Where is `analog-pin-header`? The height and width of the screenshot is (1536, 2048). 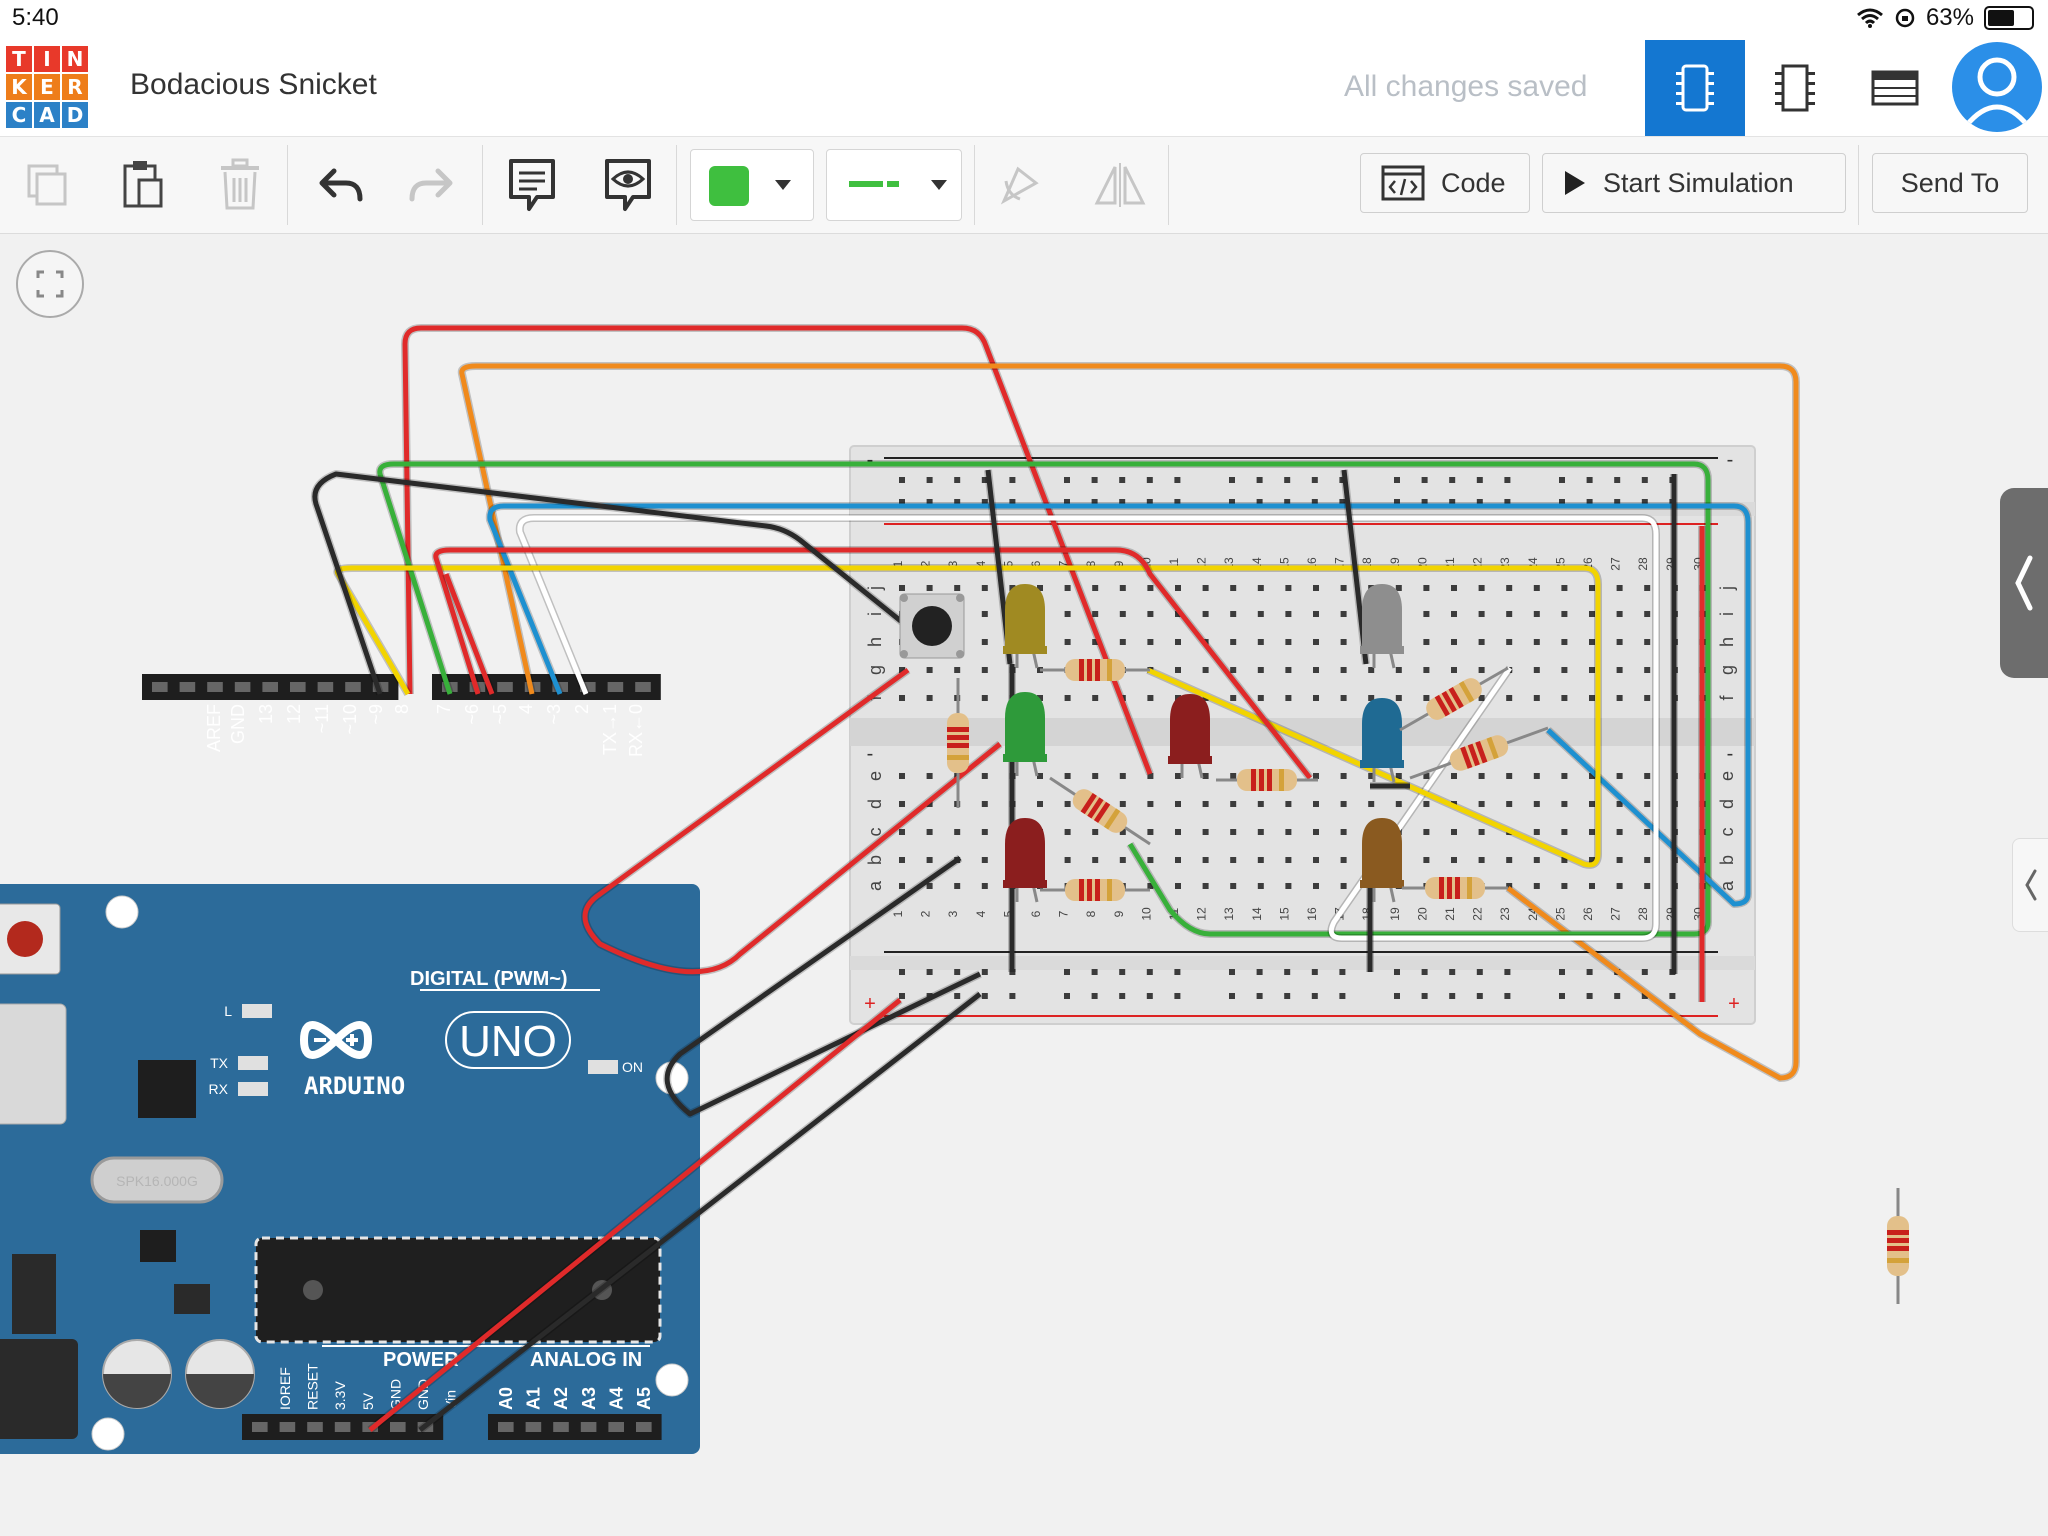
analog-pin-header is located at coordinates (575, 1427).